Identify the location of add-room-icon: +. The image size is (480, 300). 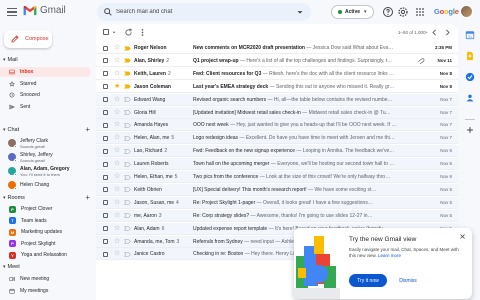
(87, 198).